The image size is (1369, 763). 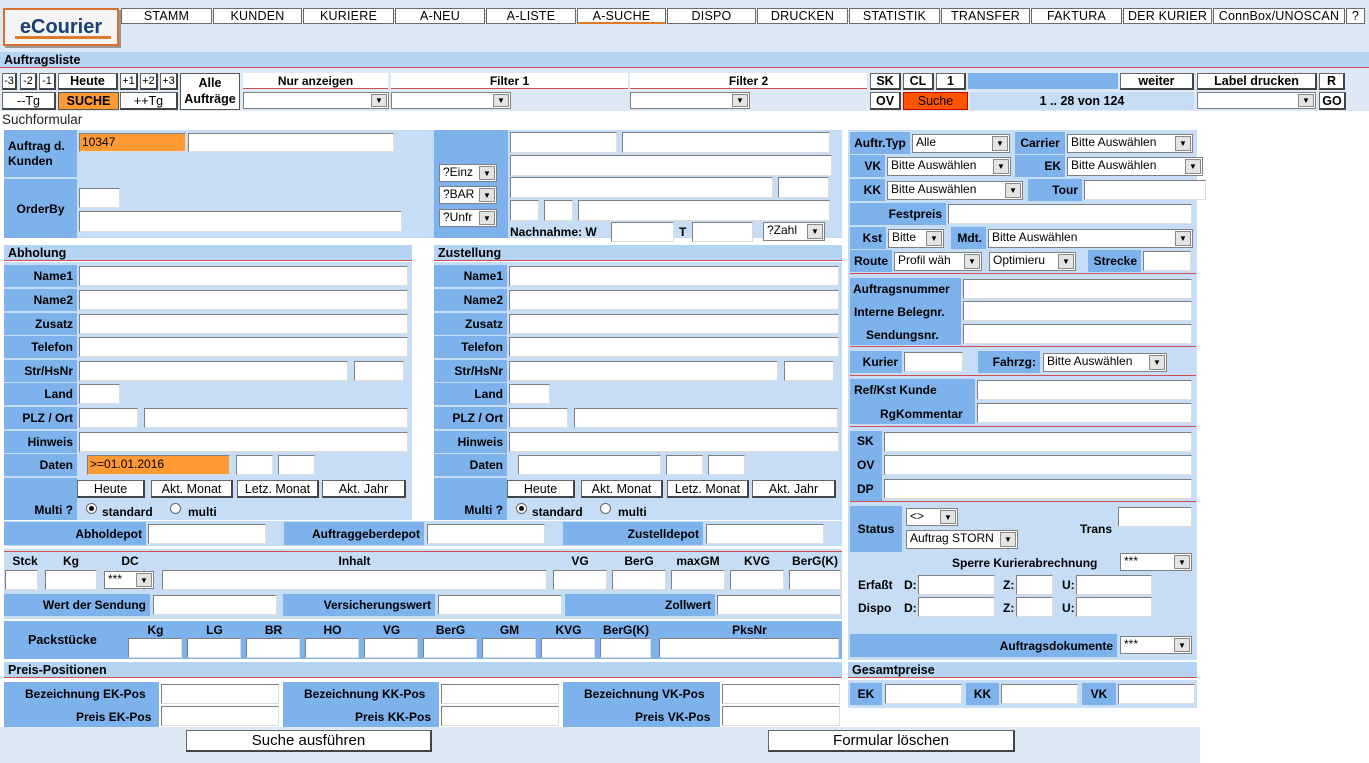 I want to click on r-button: R, so click(x=1332, y=81).